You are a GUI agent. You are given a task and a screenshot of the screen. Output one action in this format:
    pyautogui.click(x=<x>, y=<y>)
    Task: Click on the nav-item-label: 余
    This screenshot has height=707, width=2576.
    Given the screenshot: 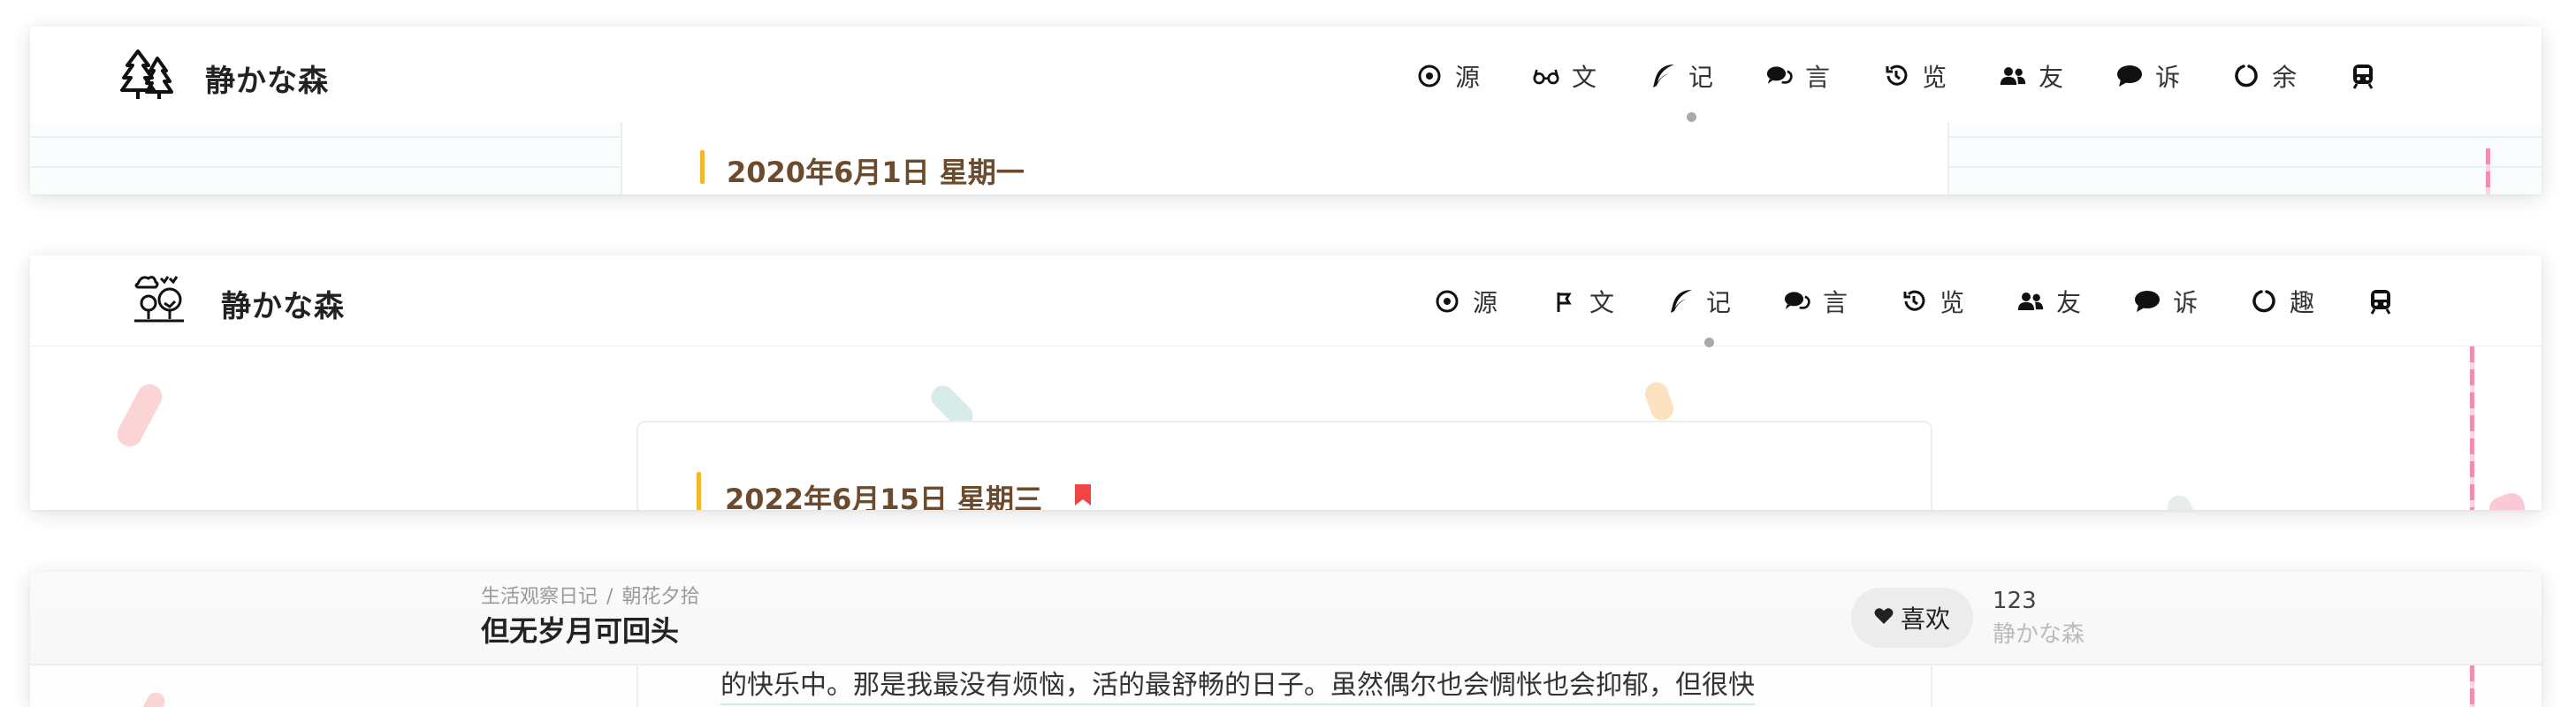 What is the action you would take?
    pyautogui.click(x=2285, y=77)
    